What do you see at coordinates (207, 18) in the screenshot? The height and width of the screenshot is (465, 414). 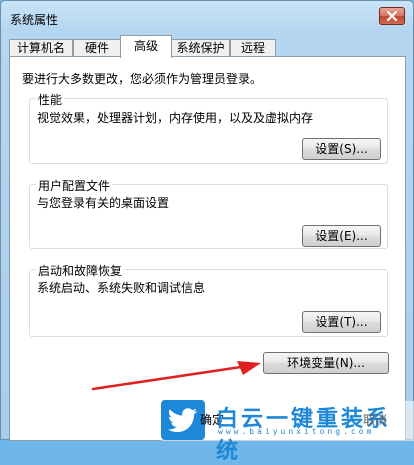 I see `title-bar: 系统属性` at bounding box center [207, 18].